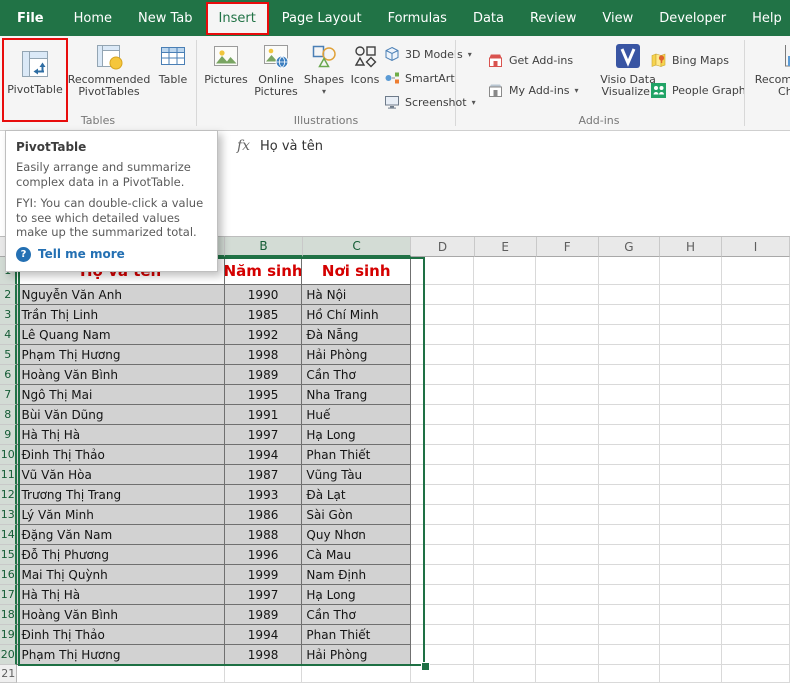  What do you see at coordinates (263, 335) in the screenshot?
I see `cell-year: 1992` at bounding box center [263, 335].